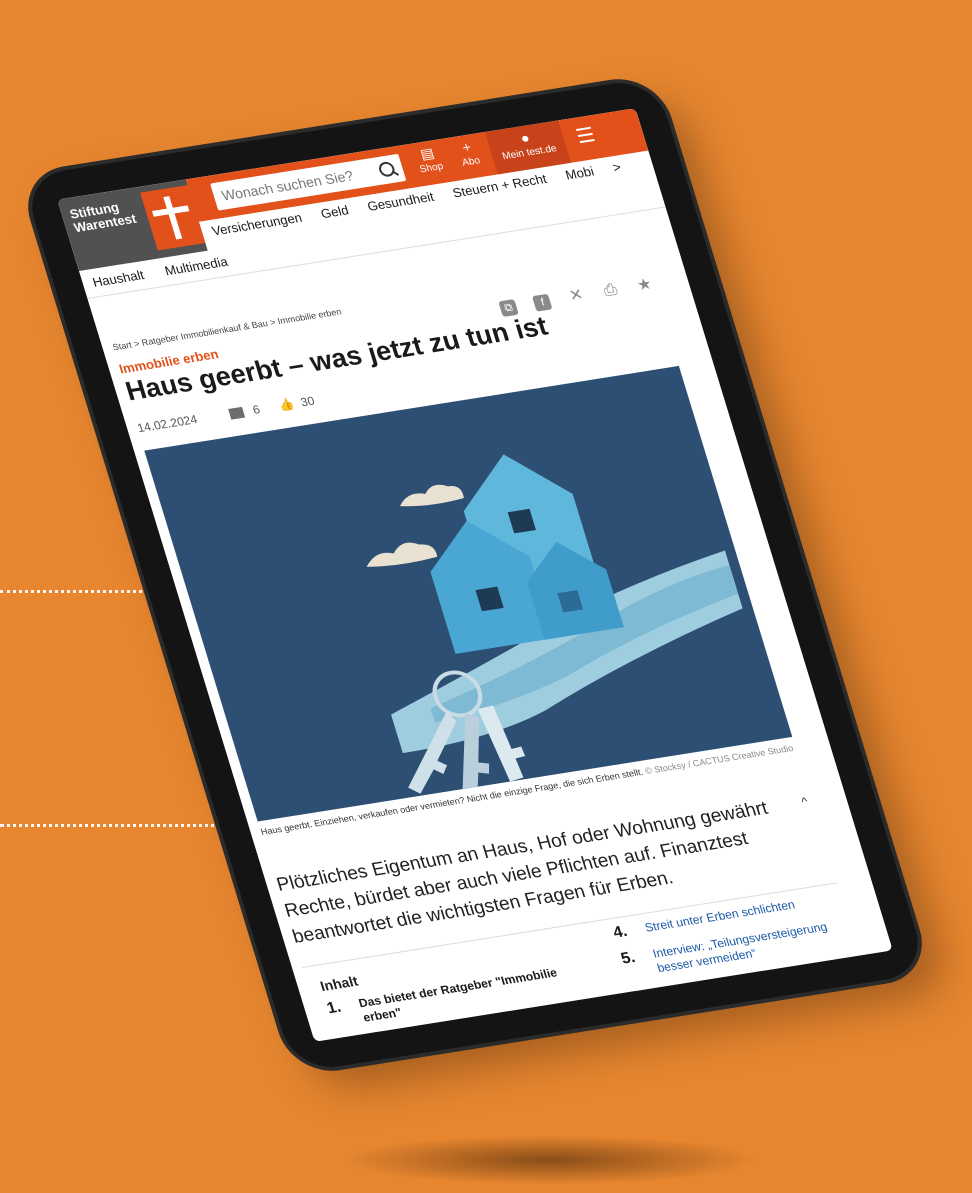 This screenshot has width=972, height=1193. What do you see at coordinates (554, 624) in the screenshot?
I see `hero-illustration` at bounding box center [554, 624].